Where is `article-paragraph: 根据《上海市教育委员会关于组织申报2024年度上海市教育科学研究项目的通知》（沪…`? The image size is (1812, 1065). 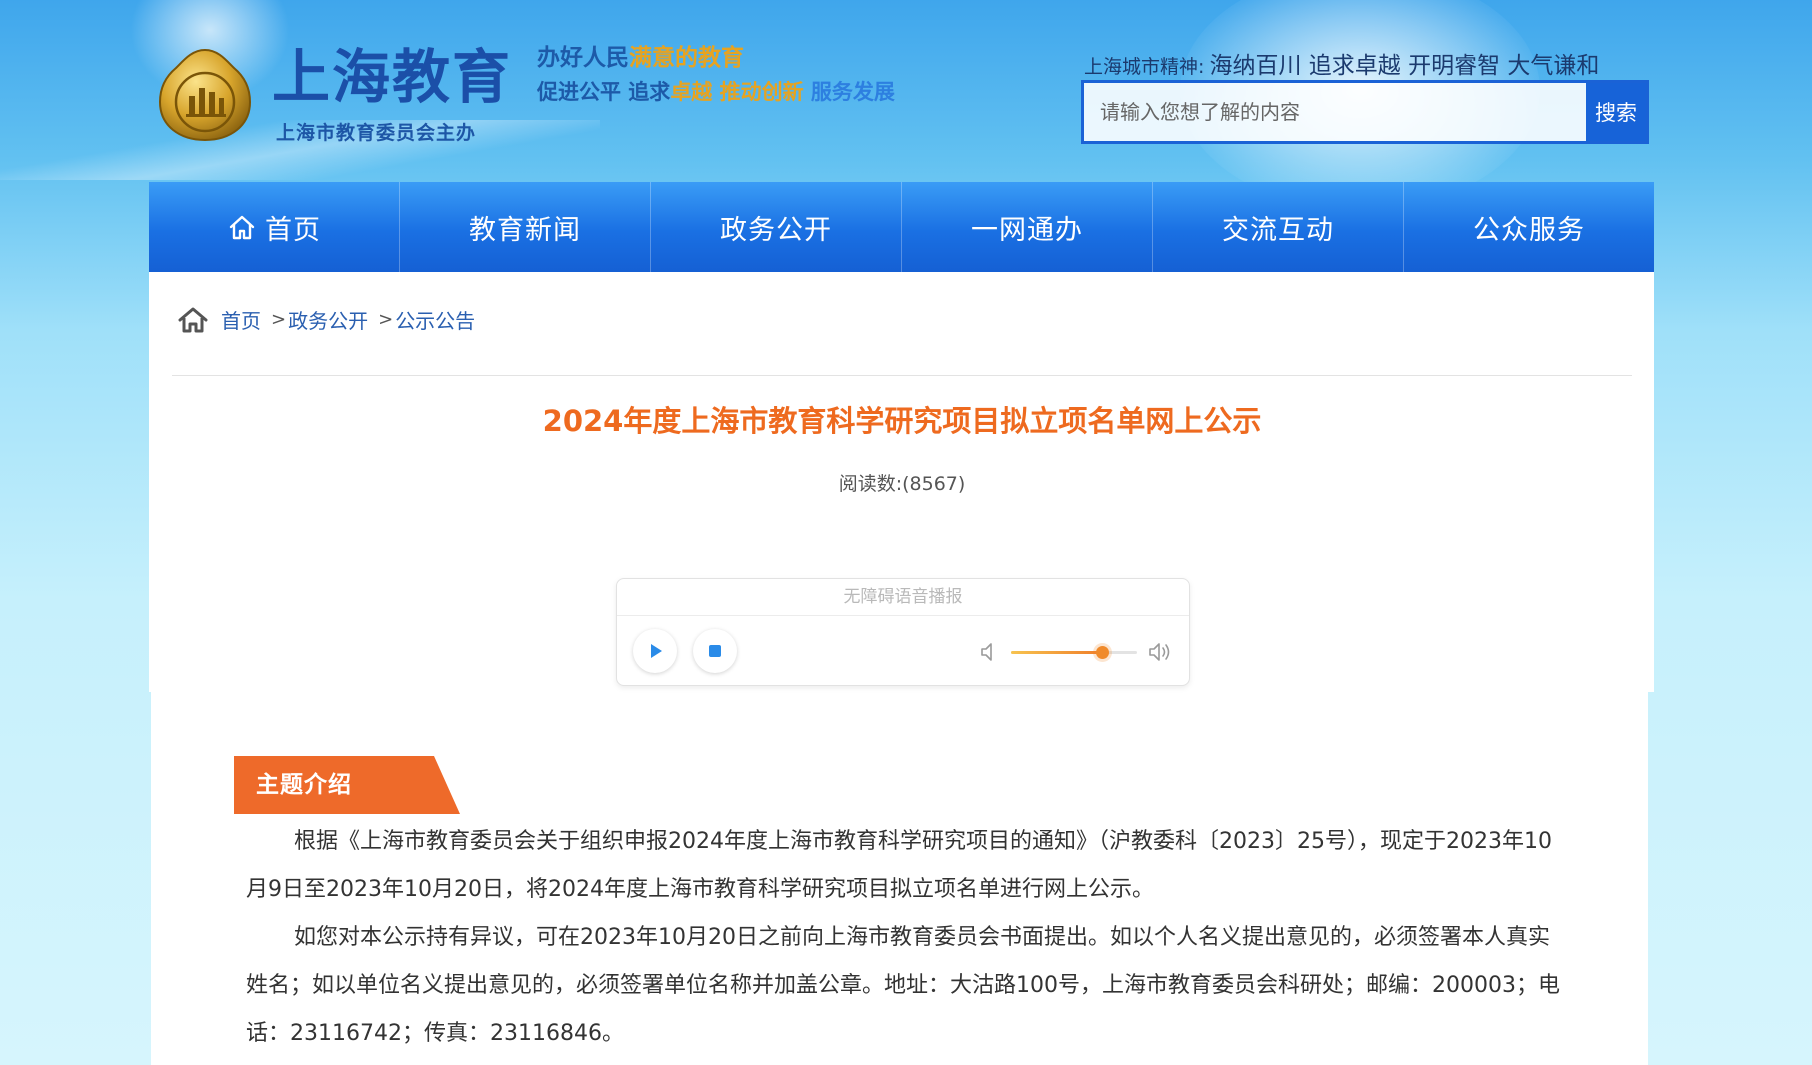 article-paragraph: 根据《上海市教育委员会关于组织申报2024年度上海市教育科学研究项目的通知》（沪… is located at coordinates (899, 865).